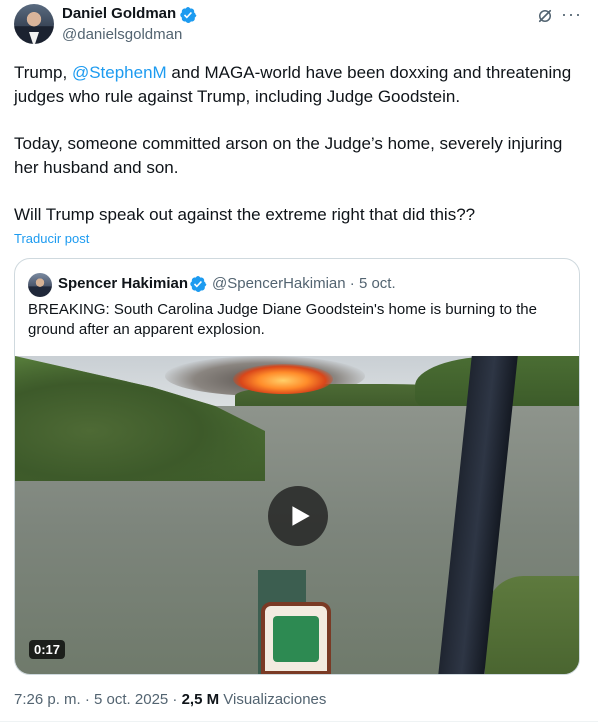  What do you see at coordinates (571, 14) in the screenshot?
I see `more-options-icon: ···` at bounding box center [571, 14].